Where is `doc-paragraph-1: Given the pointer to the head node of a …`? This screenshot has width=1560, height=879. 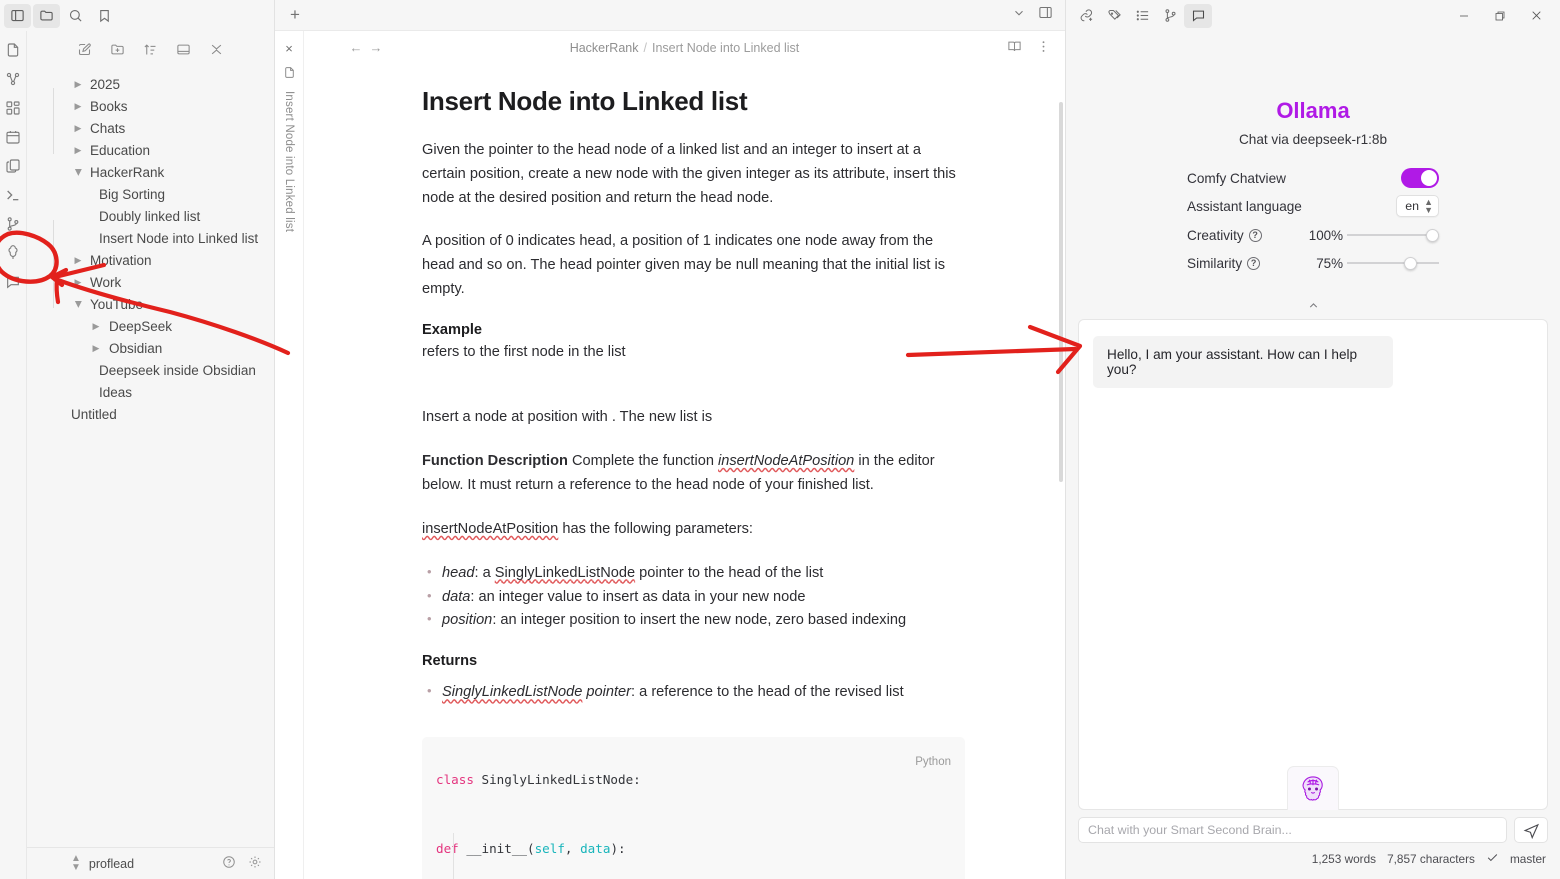 doc-paragraph-1: Given the pointer to the head node of a … is located at coordinates (689, 174).